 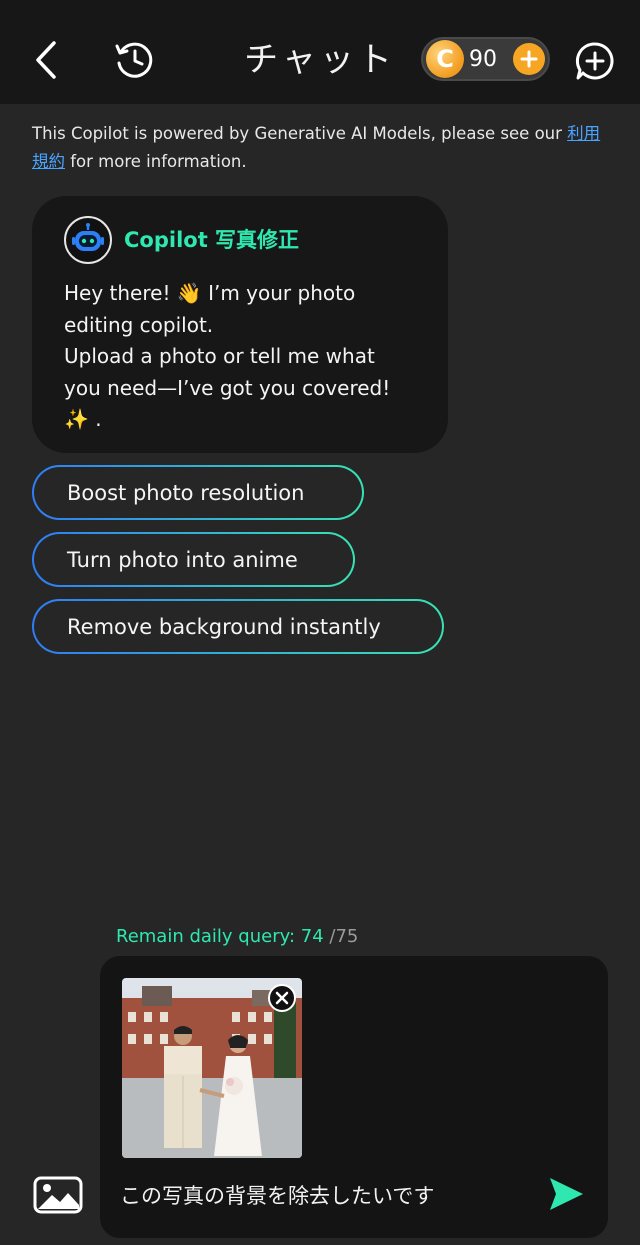 I want to click on suggestion-label: Turn photo into anime, so click(x=193, y=559).